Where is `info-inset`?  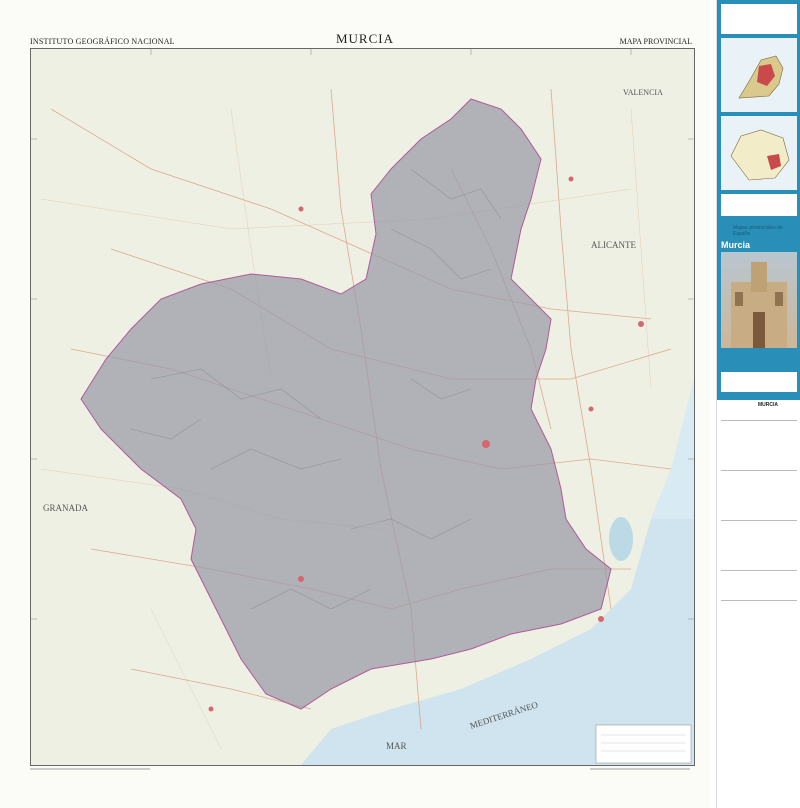
info-inset is located at coordinates (643, 744).